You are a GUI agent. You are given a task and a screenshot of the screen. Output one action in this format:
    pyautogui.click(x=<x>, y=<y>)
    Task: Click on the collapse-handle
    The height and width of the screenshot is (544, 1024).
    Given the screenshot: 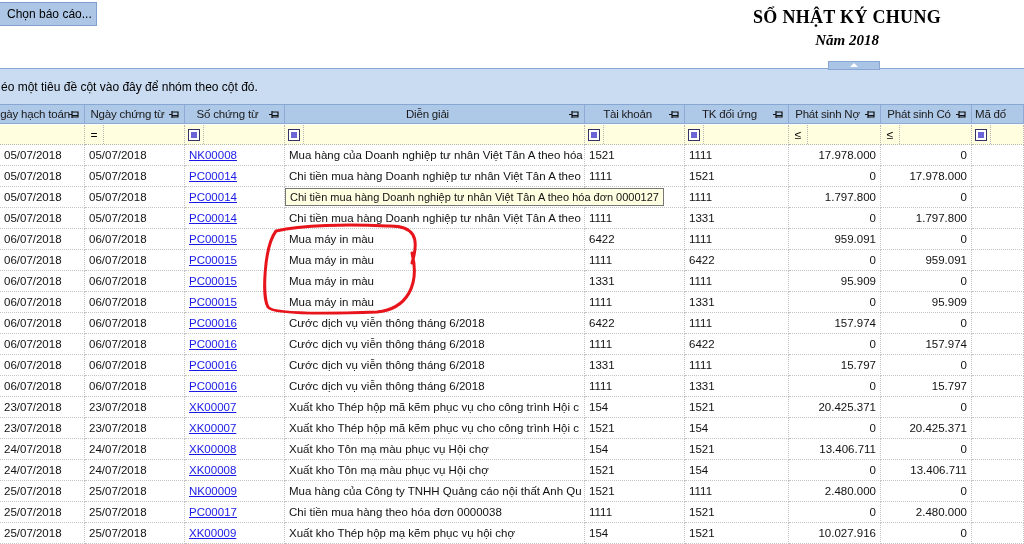 What is the action you would take?
    pyautogui.click(x=854, y=65)
    